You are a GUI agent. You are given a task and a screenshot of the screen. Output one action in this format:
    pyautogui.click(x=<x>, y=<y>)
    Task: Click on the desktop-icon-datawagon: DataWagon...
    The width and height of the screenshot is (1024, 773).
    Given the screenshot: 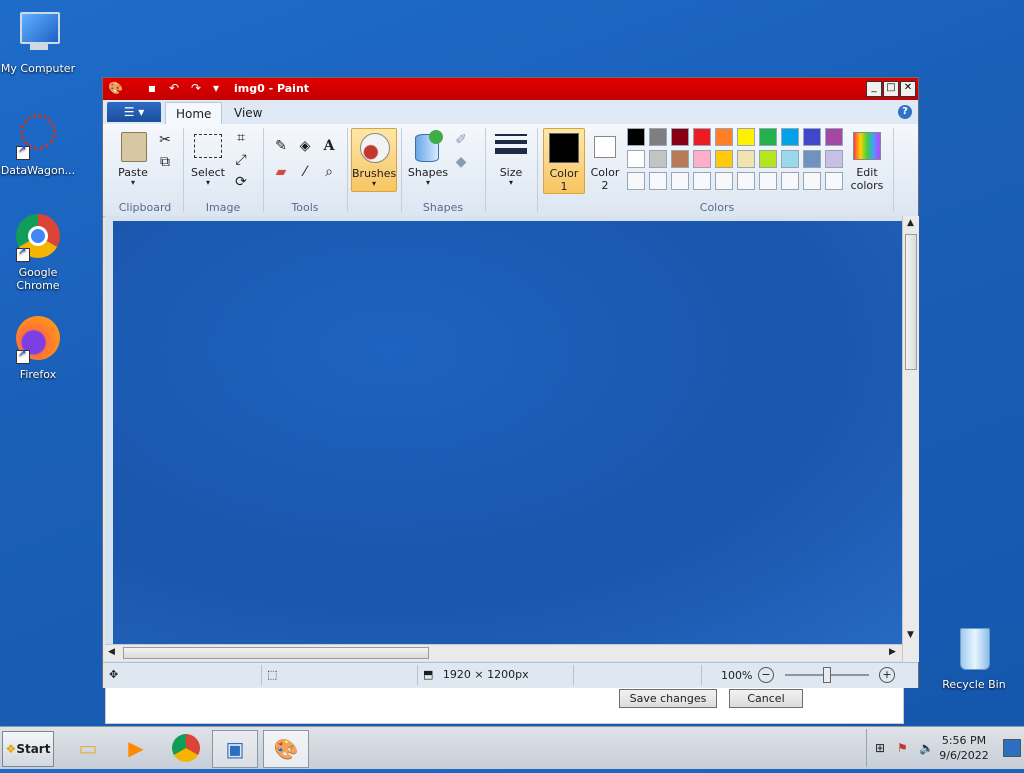 What is the action you would take?
    pyautogui.click(x=38, y=144)
    